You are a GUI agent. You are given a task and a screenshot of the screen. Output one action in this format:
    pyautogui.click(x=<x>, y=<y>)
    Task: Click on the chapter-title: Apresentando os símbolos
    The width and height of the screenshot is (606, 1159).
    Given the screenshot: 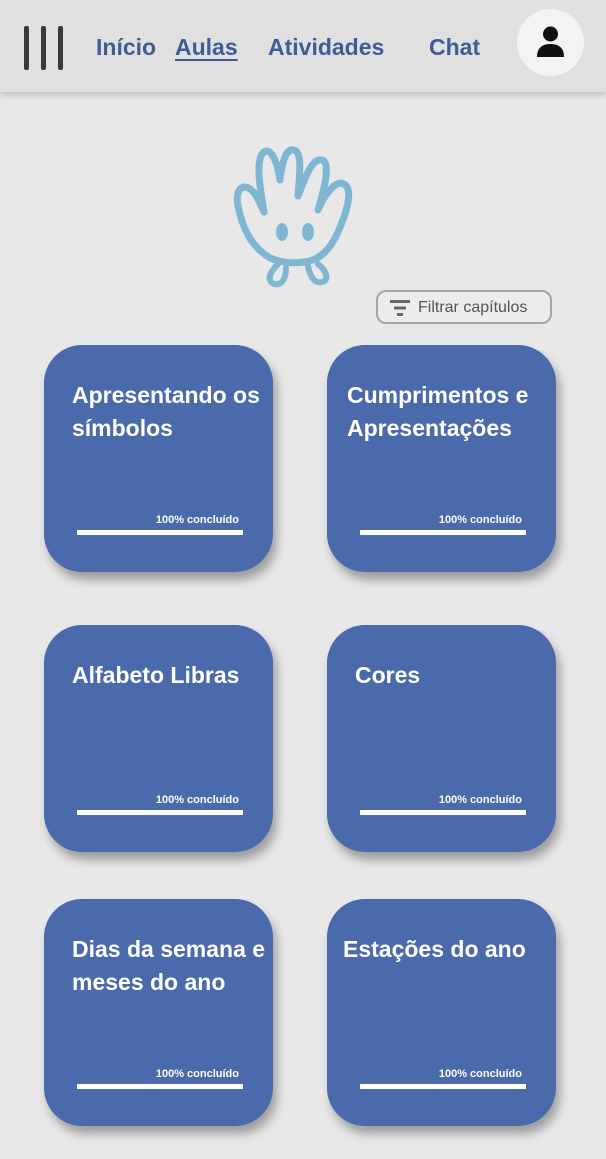 What is the action you would take?
    pyautogui.click(x=166, y=411)
    